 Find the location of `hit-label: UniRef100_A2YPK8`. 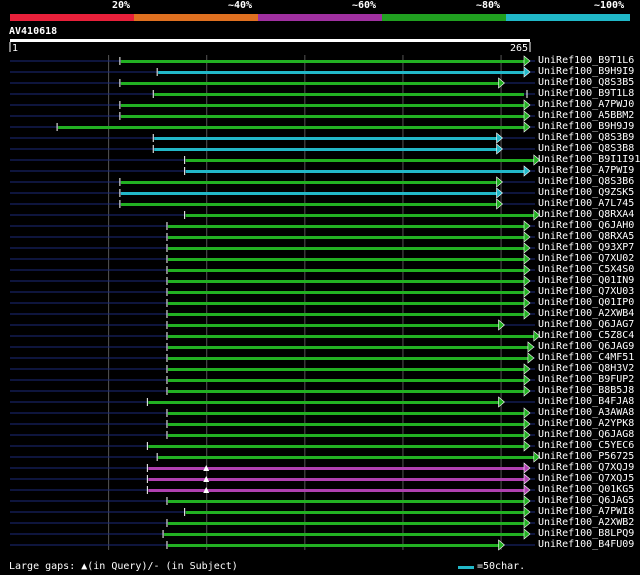

hit-label: UniRef100_A2YPK8 is located at coordinates (586, 423).